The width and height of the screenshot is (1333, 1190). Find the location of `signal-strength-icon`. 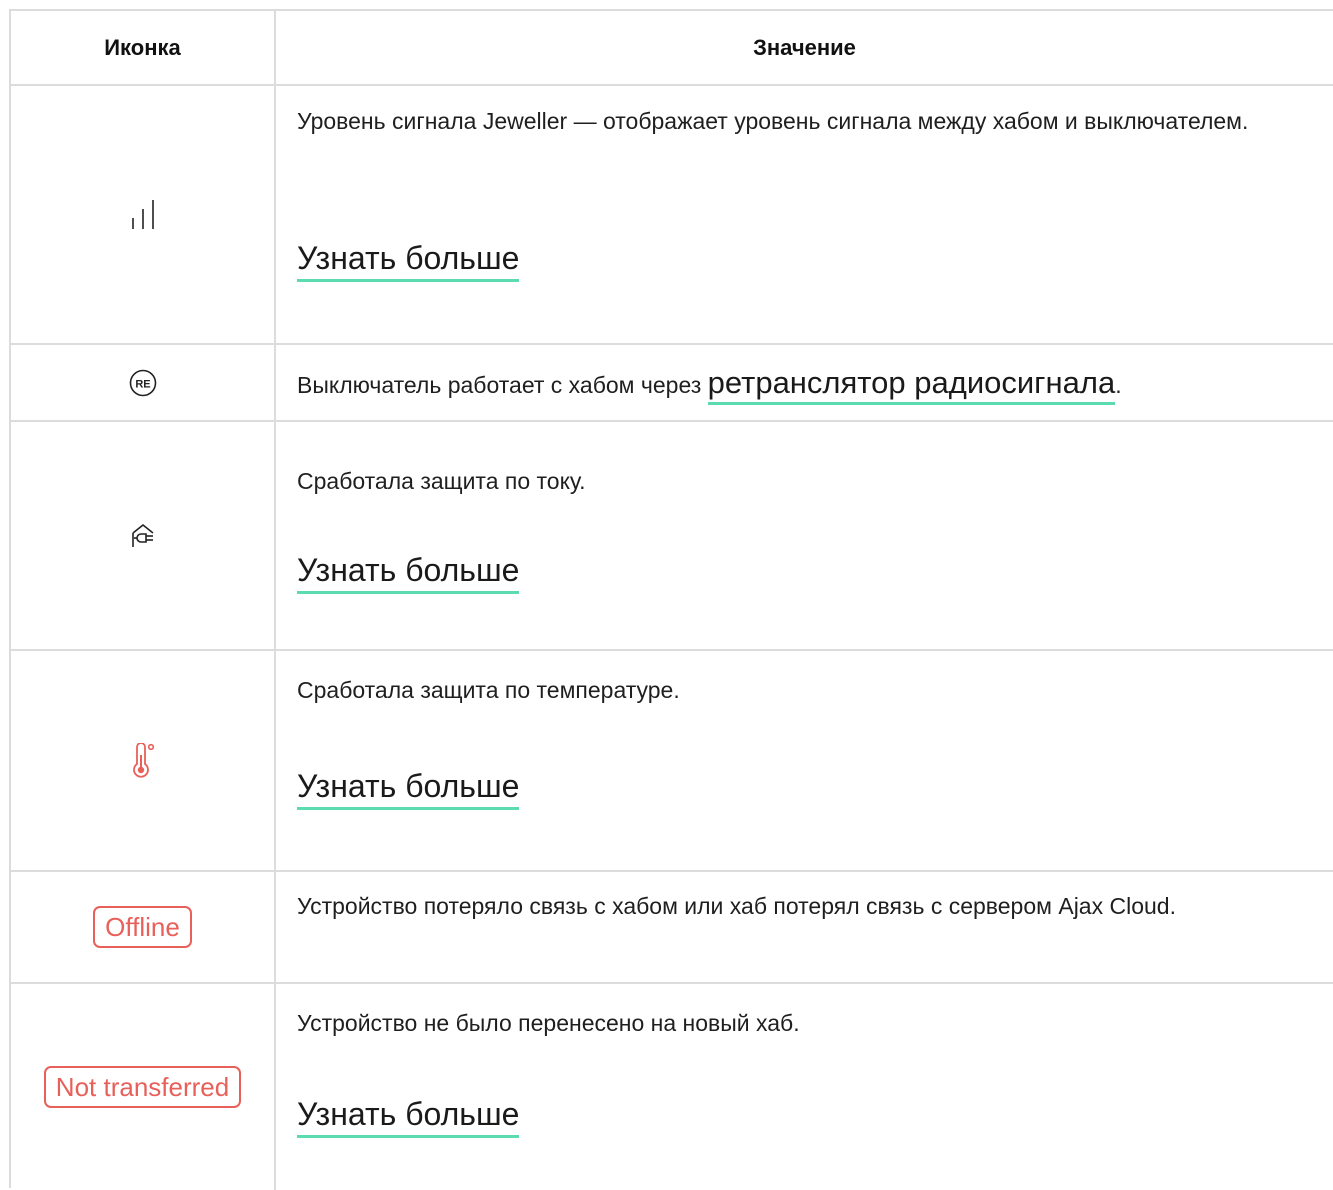

signal-strength-icon is located at coordinates (143, 214).